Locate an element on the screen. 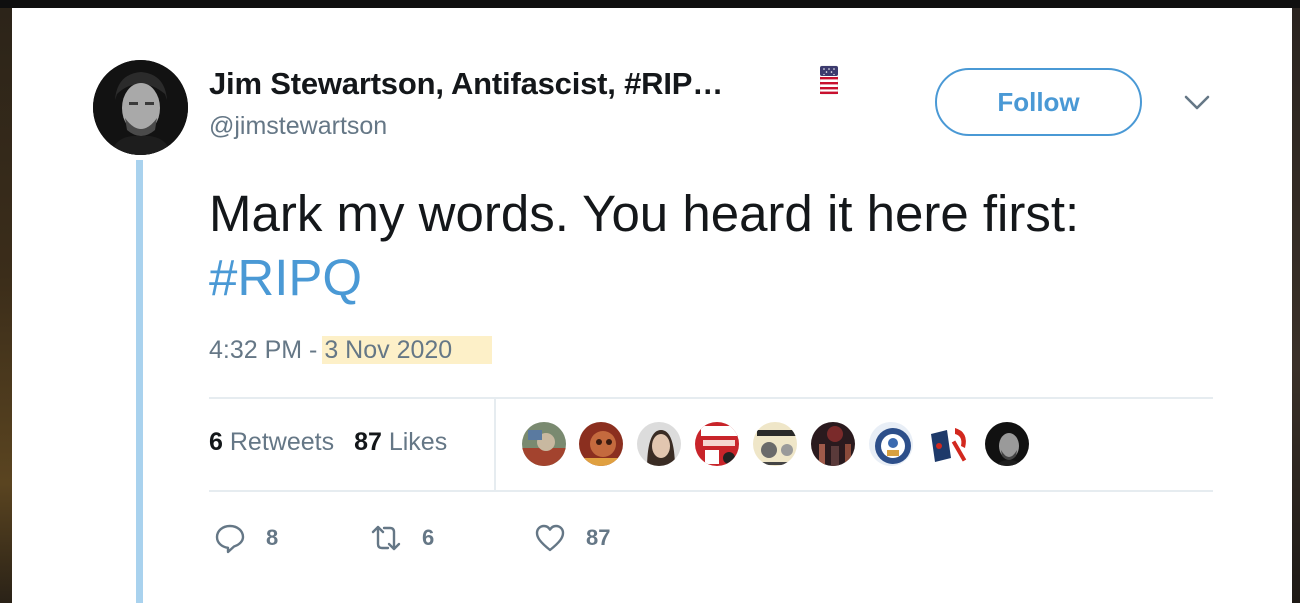  reply-icon is located at coordinates (230, 539).